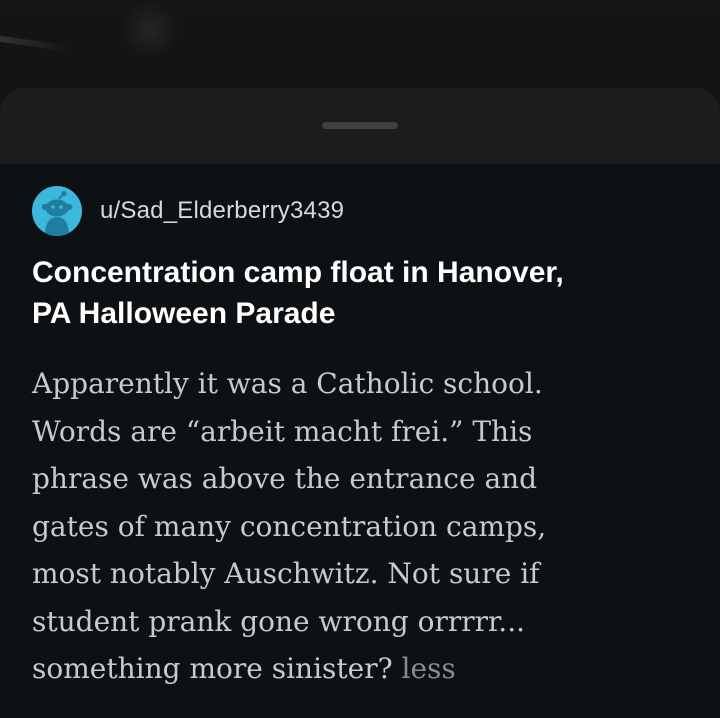 The width and height of the screenshot is (720, 718). What do you see at coordinates (184, 313) in the screenshot?
I see `post-title-line: PA Halloween Parade` at bounding box center [184, 313].